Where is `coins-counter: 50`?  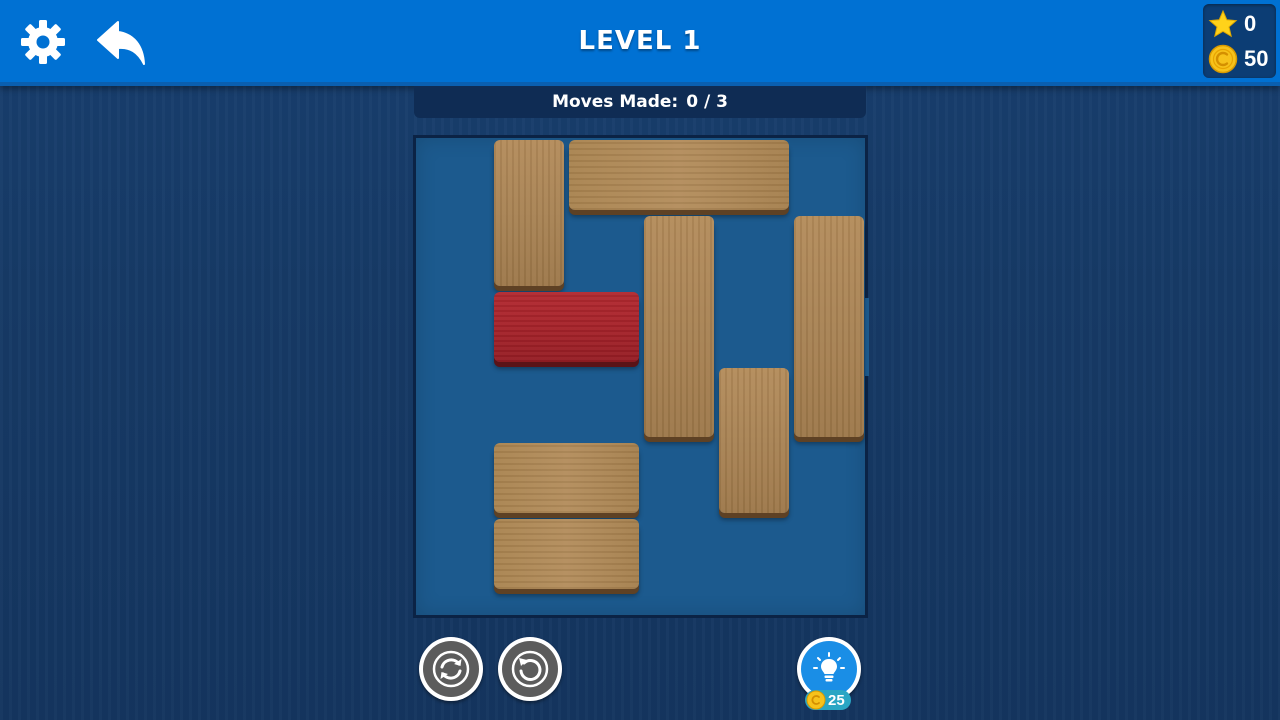
coins-counter: 50 is located at coordinates (1238, 59).